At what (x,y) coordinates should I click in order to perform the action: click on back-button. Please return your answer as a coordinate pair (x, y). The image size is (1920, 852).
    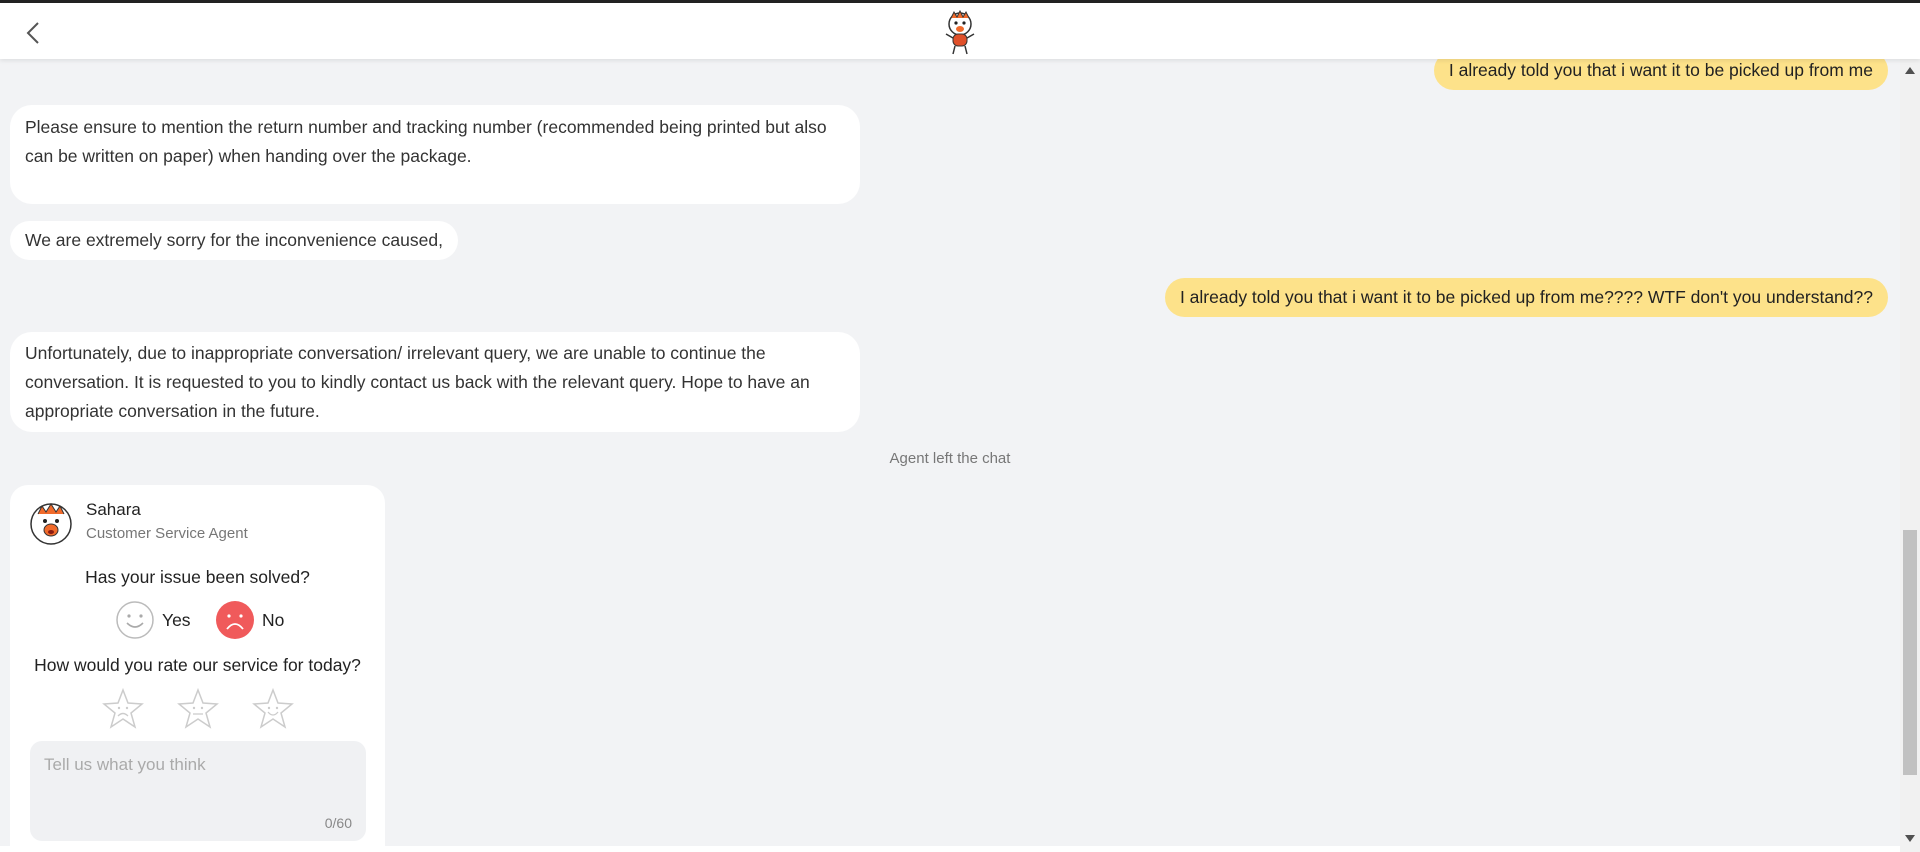
    Looking at the image, I should click on (34, 33).